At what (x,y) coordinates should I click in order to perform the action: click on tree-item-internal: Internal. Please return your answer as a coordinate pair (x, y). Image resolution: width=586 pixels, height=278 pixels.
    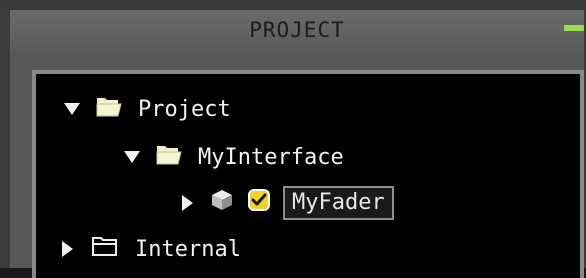
    Looking at the image, I should click on (151, 249).